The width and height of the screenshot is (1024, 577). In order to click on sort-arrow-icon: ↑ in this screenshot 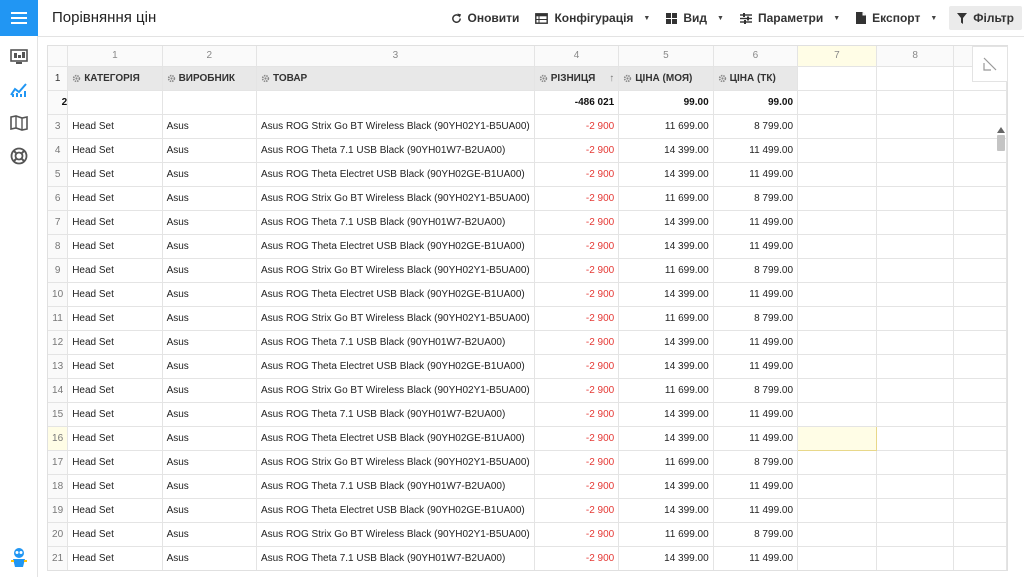, I will do `click(611, 78)`.